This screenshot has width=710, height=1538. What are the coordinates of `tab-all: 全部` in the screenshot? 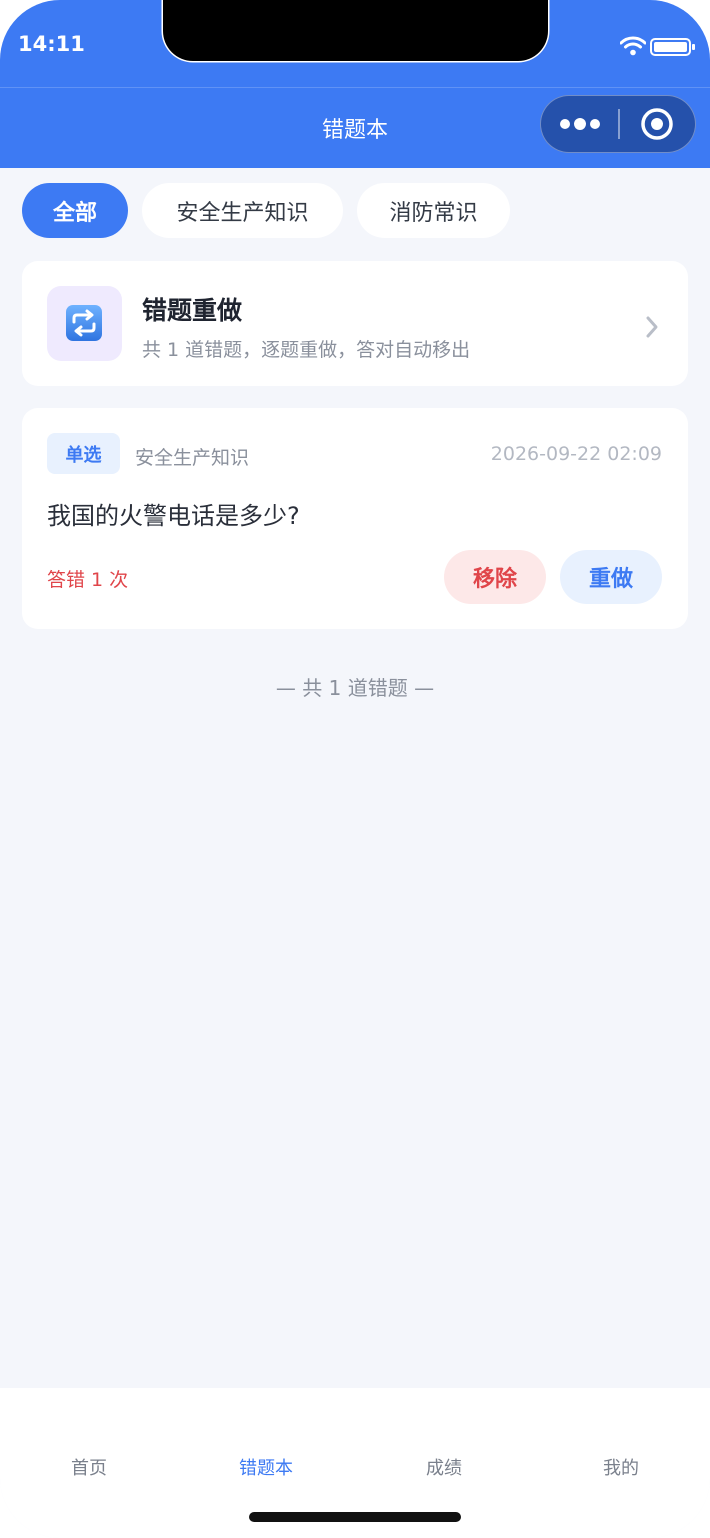 It's located at (75, 210).